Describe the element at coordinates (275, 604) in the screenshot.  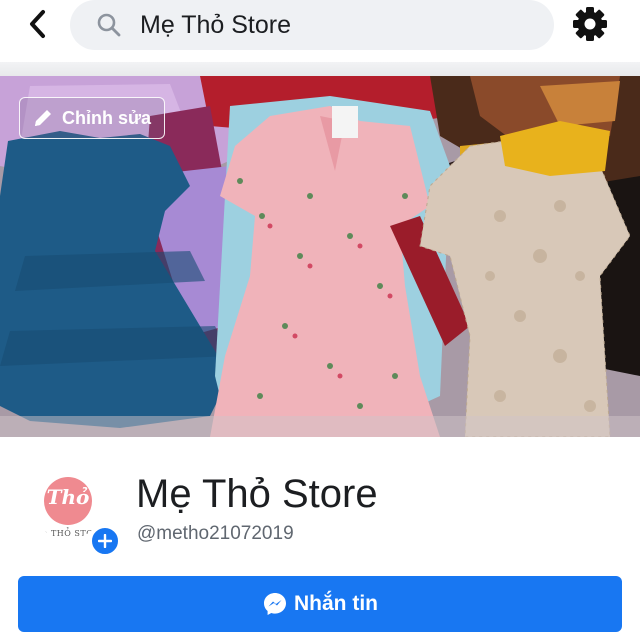
I see `messenger-icon` at that location.